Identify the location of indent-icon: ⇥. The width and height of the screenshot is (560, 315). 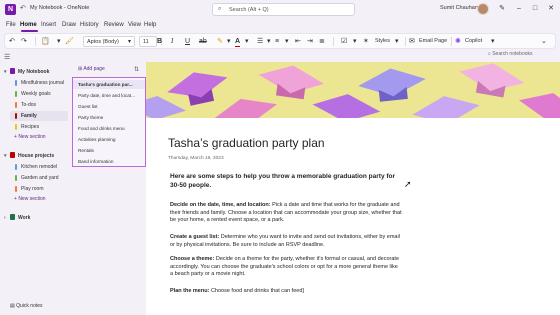
(310, 41).